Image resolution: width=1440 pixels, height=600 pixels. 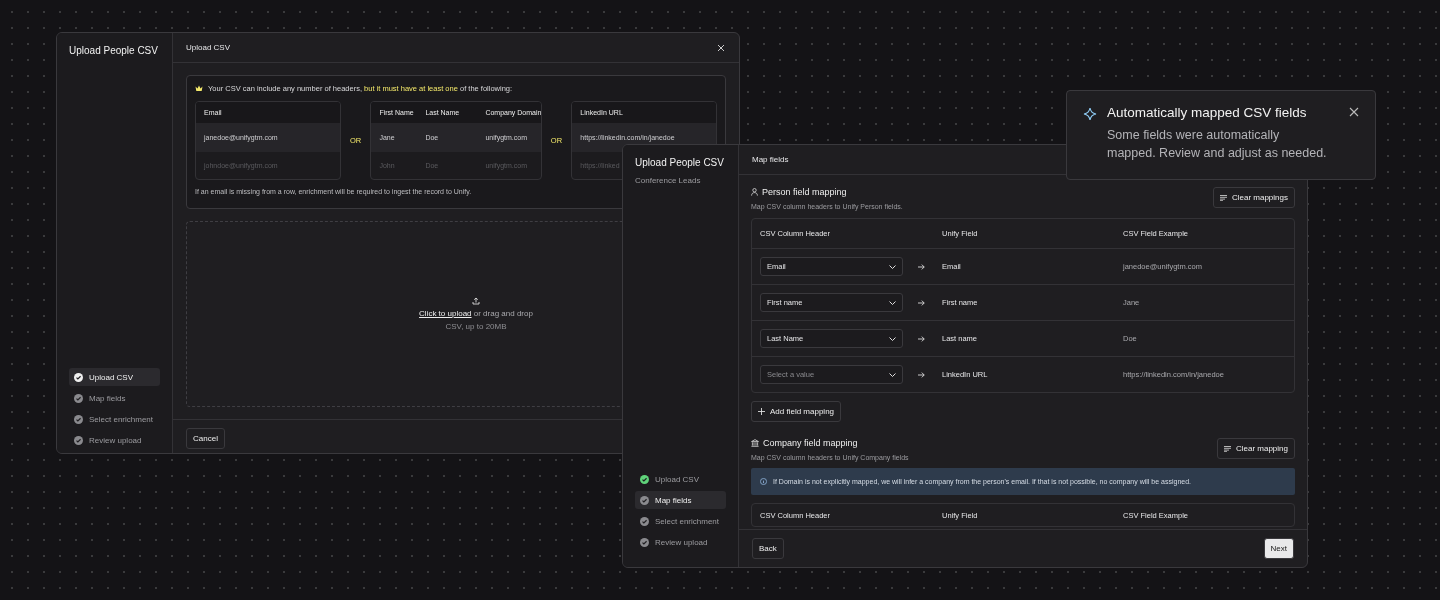 What do you see at coordinates (208, 47) in the screenshot?
I see `panel-title: Upload CSV` at bounding box center [208, 47].